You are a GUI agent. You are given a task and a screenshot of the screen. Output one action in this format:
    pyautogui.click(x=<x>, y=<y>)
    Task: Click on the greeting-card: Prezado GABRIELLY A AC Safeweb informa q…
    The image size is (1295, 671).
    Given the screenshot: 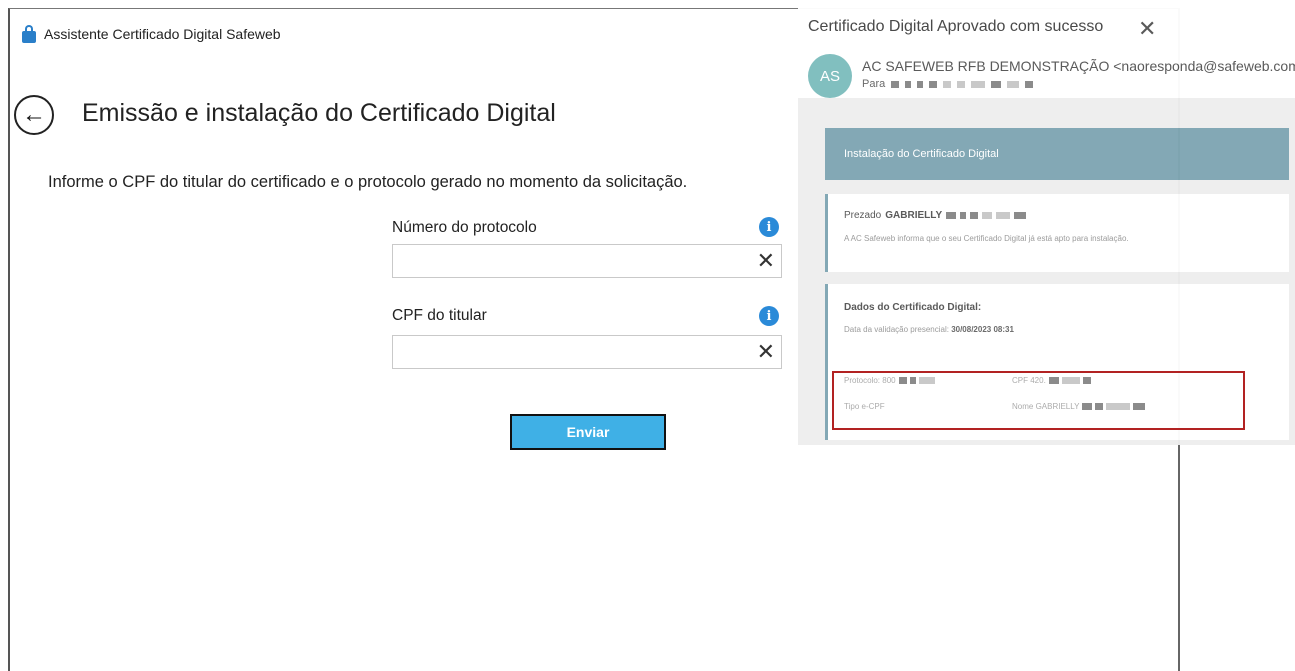 What is the action you would take?
    pyautogui.click(x=1057, y=233)
    